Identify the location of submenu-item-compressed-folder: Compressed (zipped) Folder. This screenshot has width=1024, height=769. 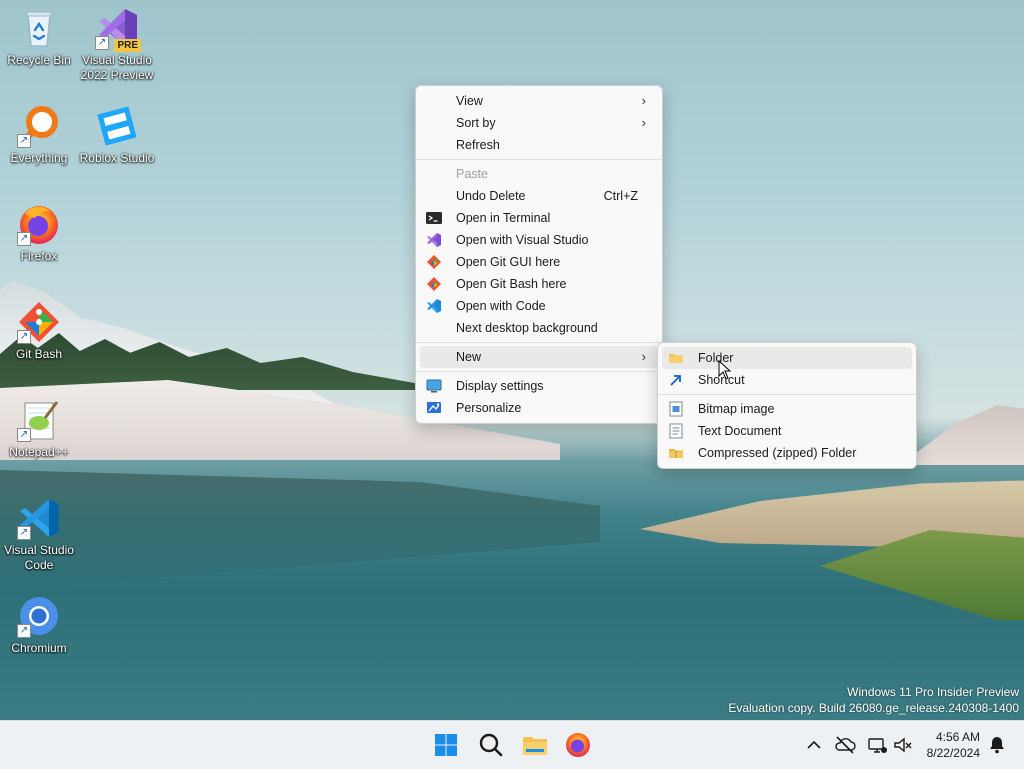
(787, 453).